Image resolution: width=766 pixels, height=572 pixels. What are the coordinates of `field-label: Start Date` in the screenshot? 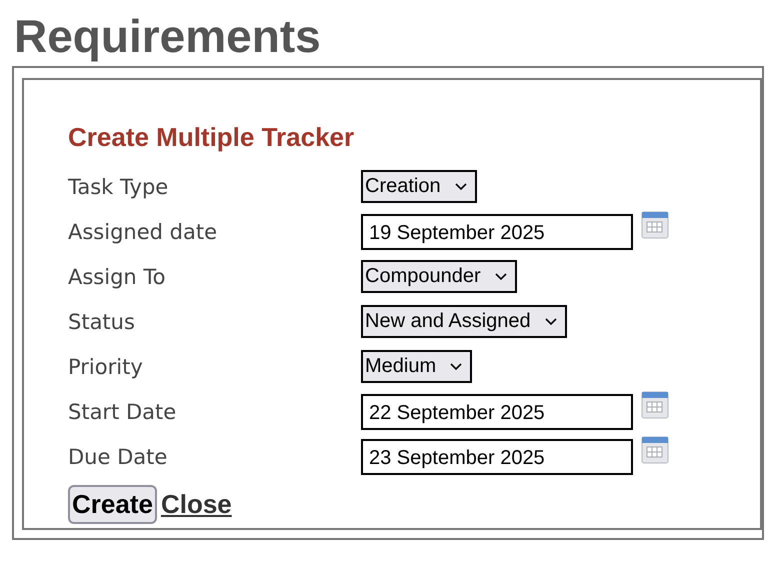 It's located at (123, 412).